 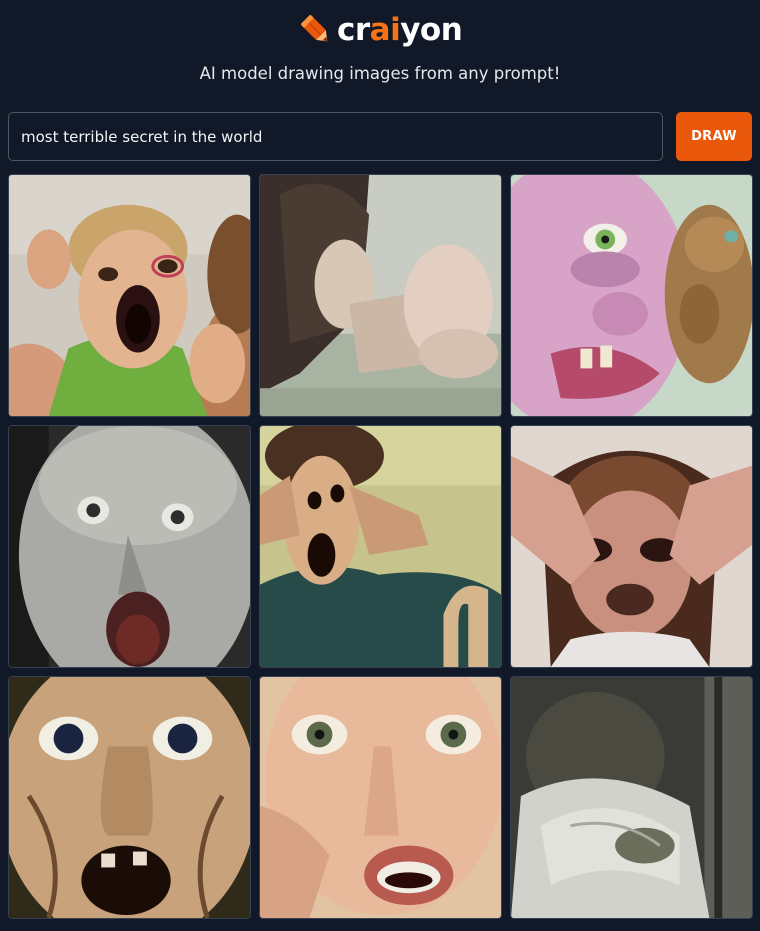 I want to click on draw-button: DRAW, so click(x=714, y=136).